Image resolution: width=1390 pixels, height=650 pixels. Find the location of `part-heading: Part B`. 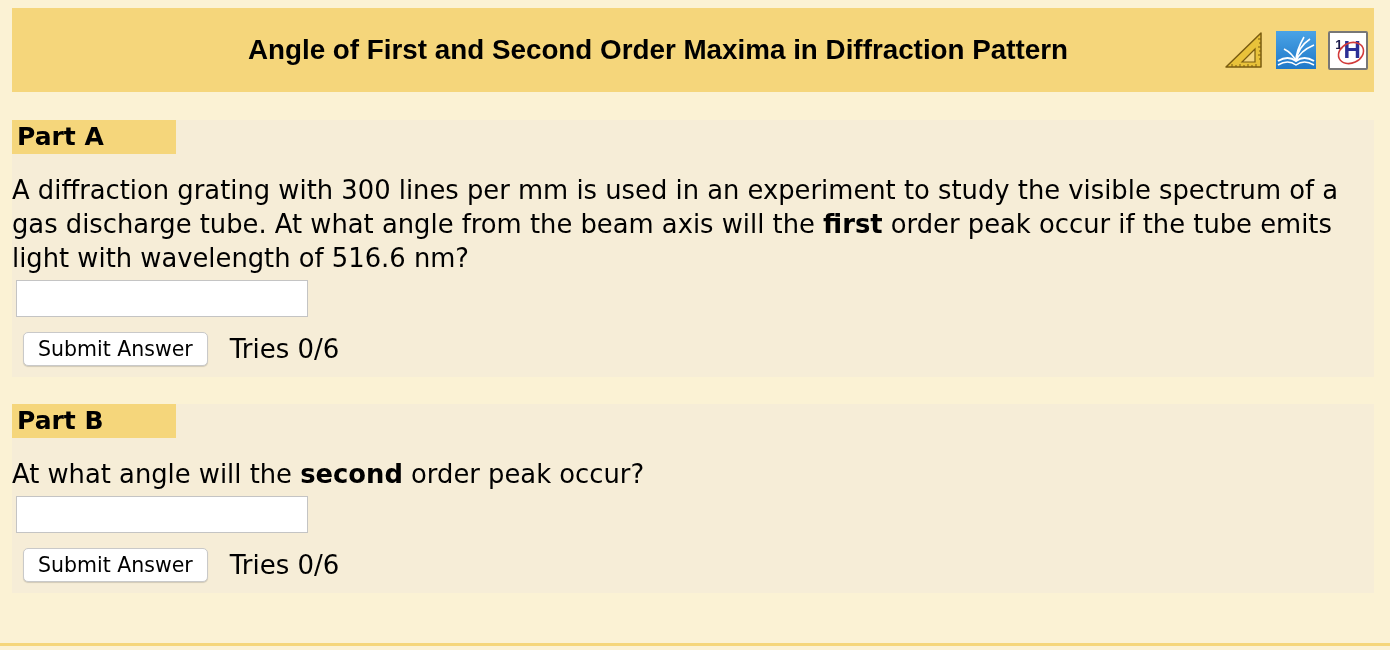

part-heading: Part B is located at coordinates (94, 421).